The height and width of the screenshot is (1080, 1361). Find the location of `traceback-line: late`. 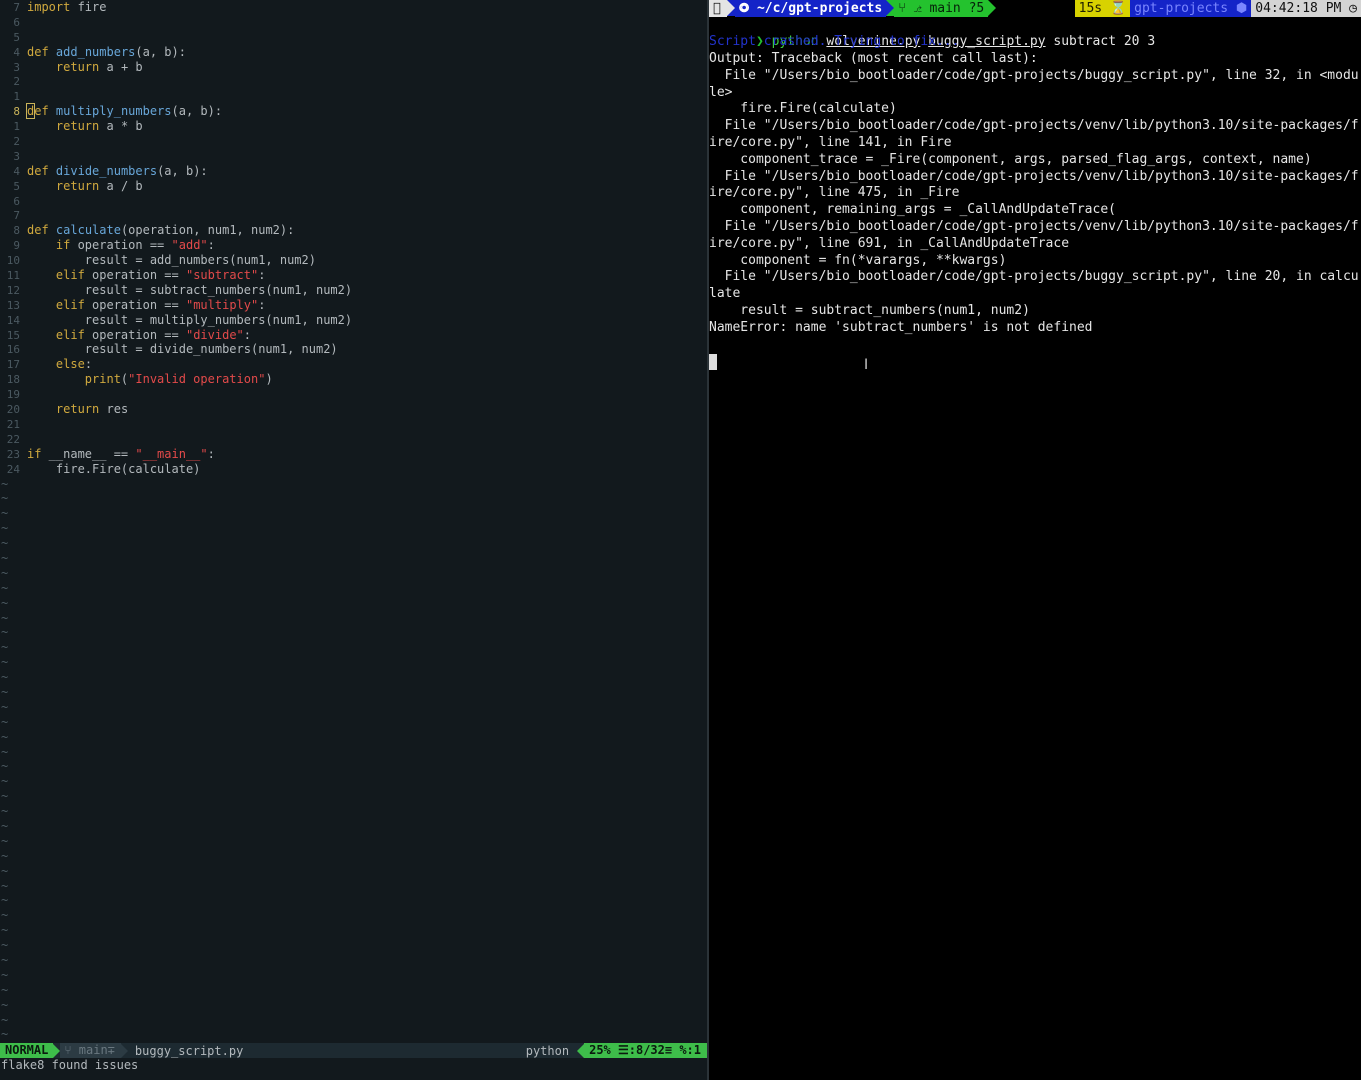

traceback-line: late is located at coordinates (725, 294).